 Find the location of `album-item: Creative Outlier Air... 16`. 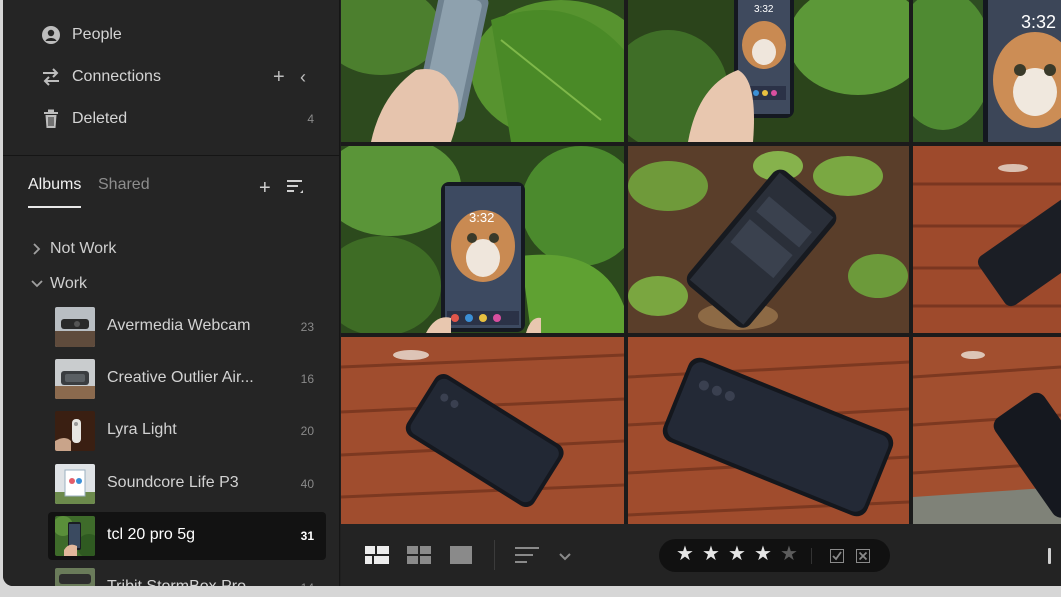

album-item: Creative Outlier Air... 16 is located at coordinates (187, 379).